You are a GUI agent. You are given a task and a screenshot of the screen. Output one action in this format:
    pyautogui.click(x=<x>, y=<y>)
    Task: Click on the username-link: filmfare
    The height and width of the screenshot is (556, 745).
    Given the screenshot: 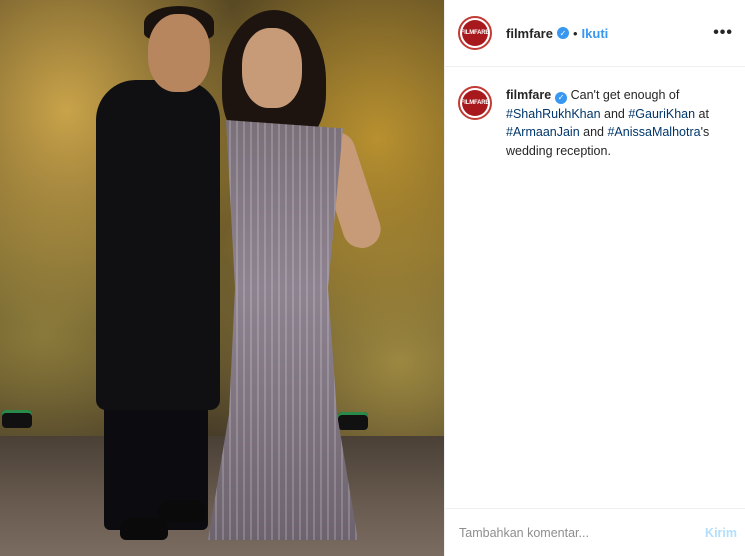 What is the action you would take?
    pyautogui.click(x=529, y=33)
    